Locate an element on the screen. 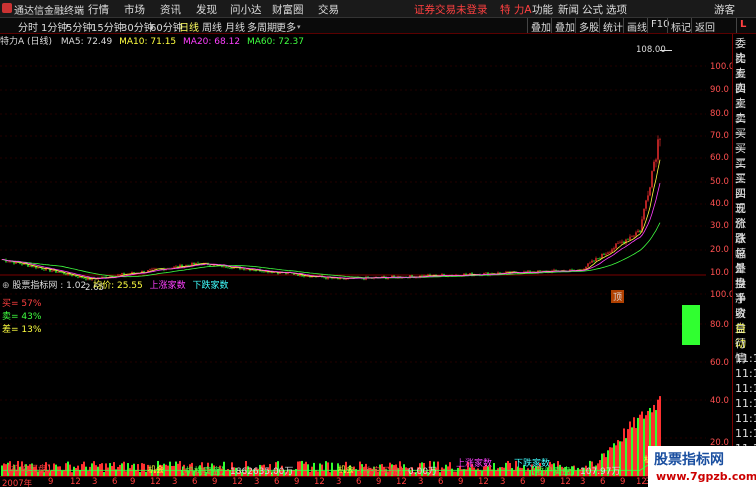 Image resolution: width=756 pixels, height=487 pixels. menu-jiaoyi: 交易 is located at coordinates (328, 9).